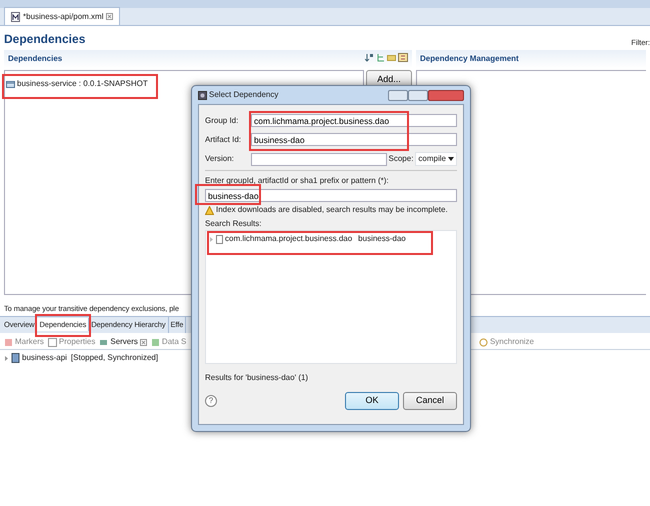 Image resolution: width=650 pixels, height=506 pixels. Describe the element at coordinates (430, 401) in the screenshot. I see `dialog-button: Cancel` at that location.